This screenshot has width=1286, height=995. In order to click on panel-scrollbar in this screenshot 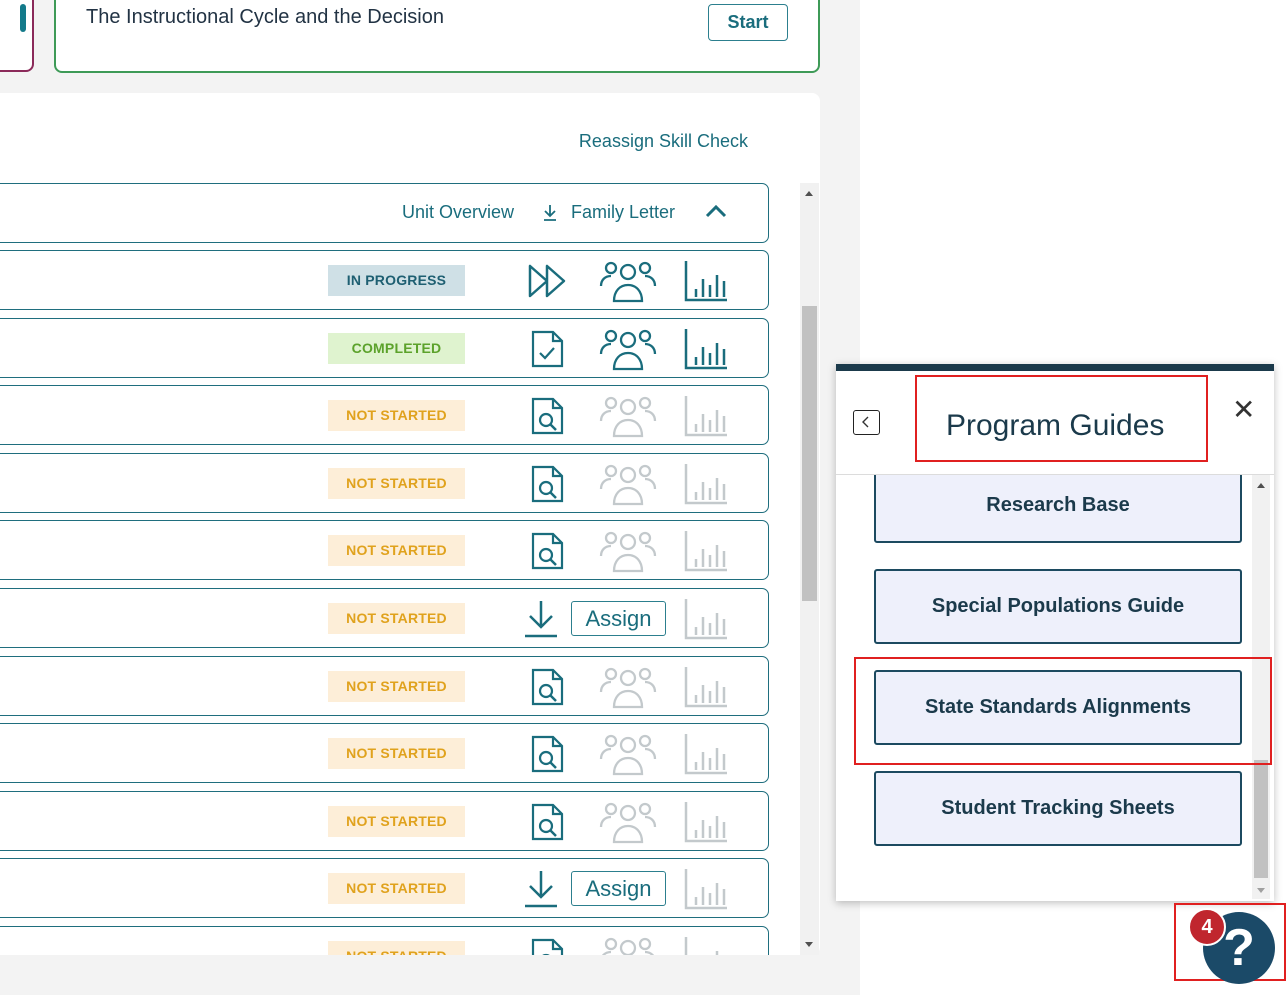, I will do `click(809, 569)`.